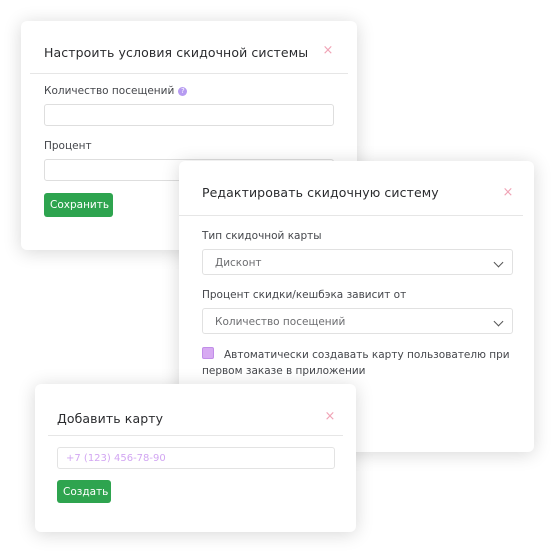 The image size is (555, 555). What do you see at coordinates (84, 491) in the screenshot?
I see `create-button: Создать` at bounding box center [84, 491].